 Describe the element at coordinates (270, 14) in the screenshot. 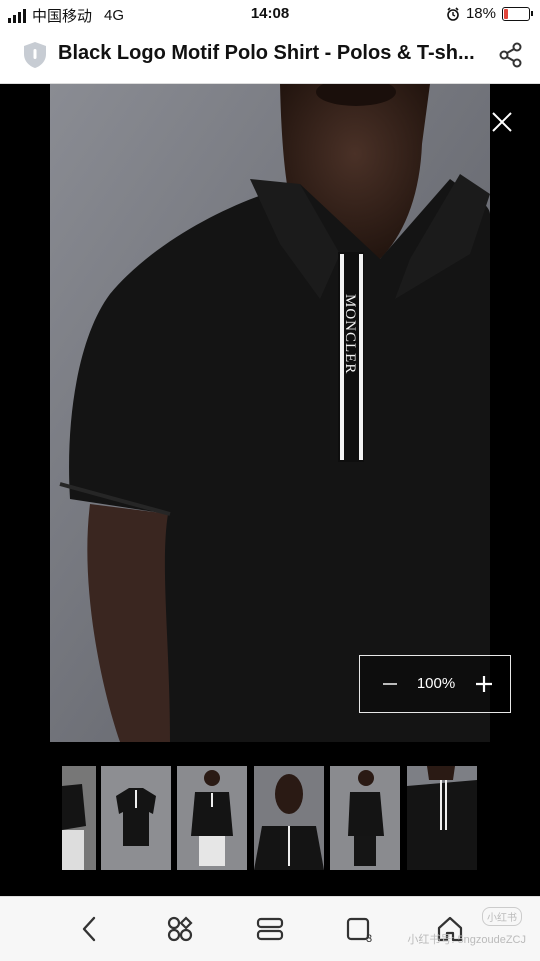

I see `status-bar: 中国移动 4G 14:08 18%` at that location.